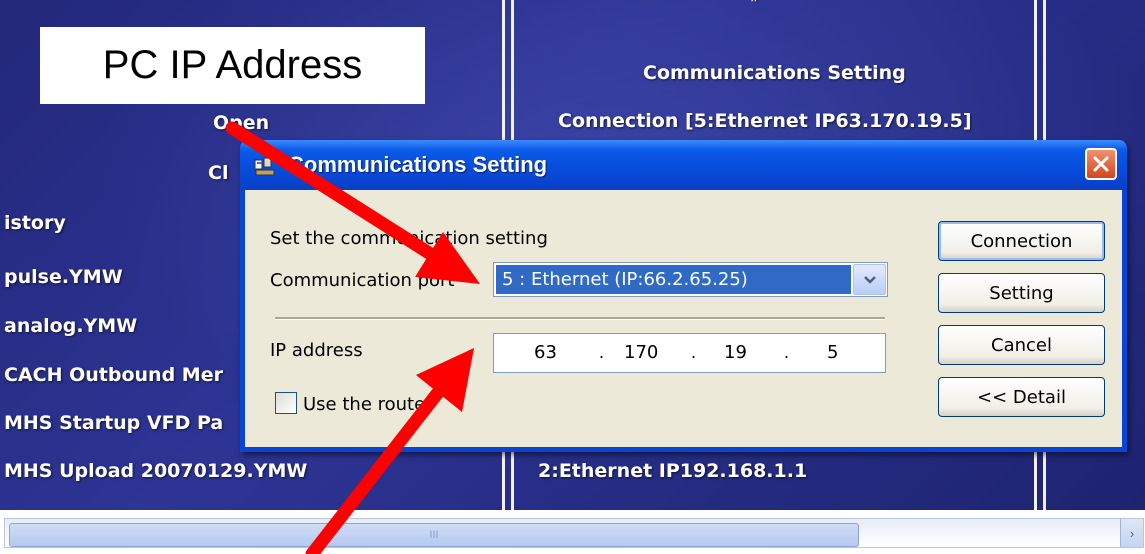 The width and height of the screenshot is (1145, 554). I want to click on connection-button: Connection, so click(1021, 241).